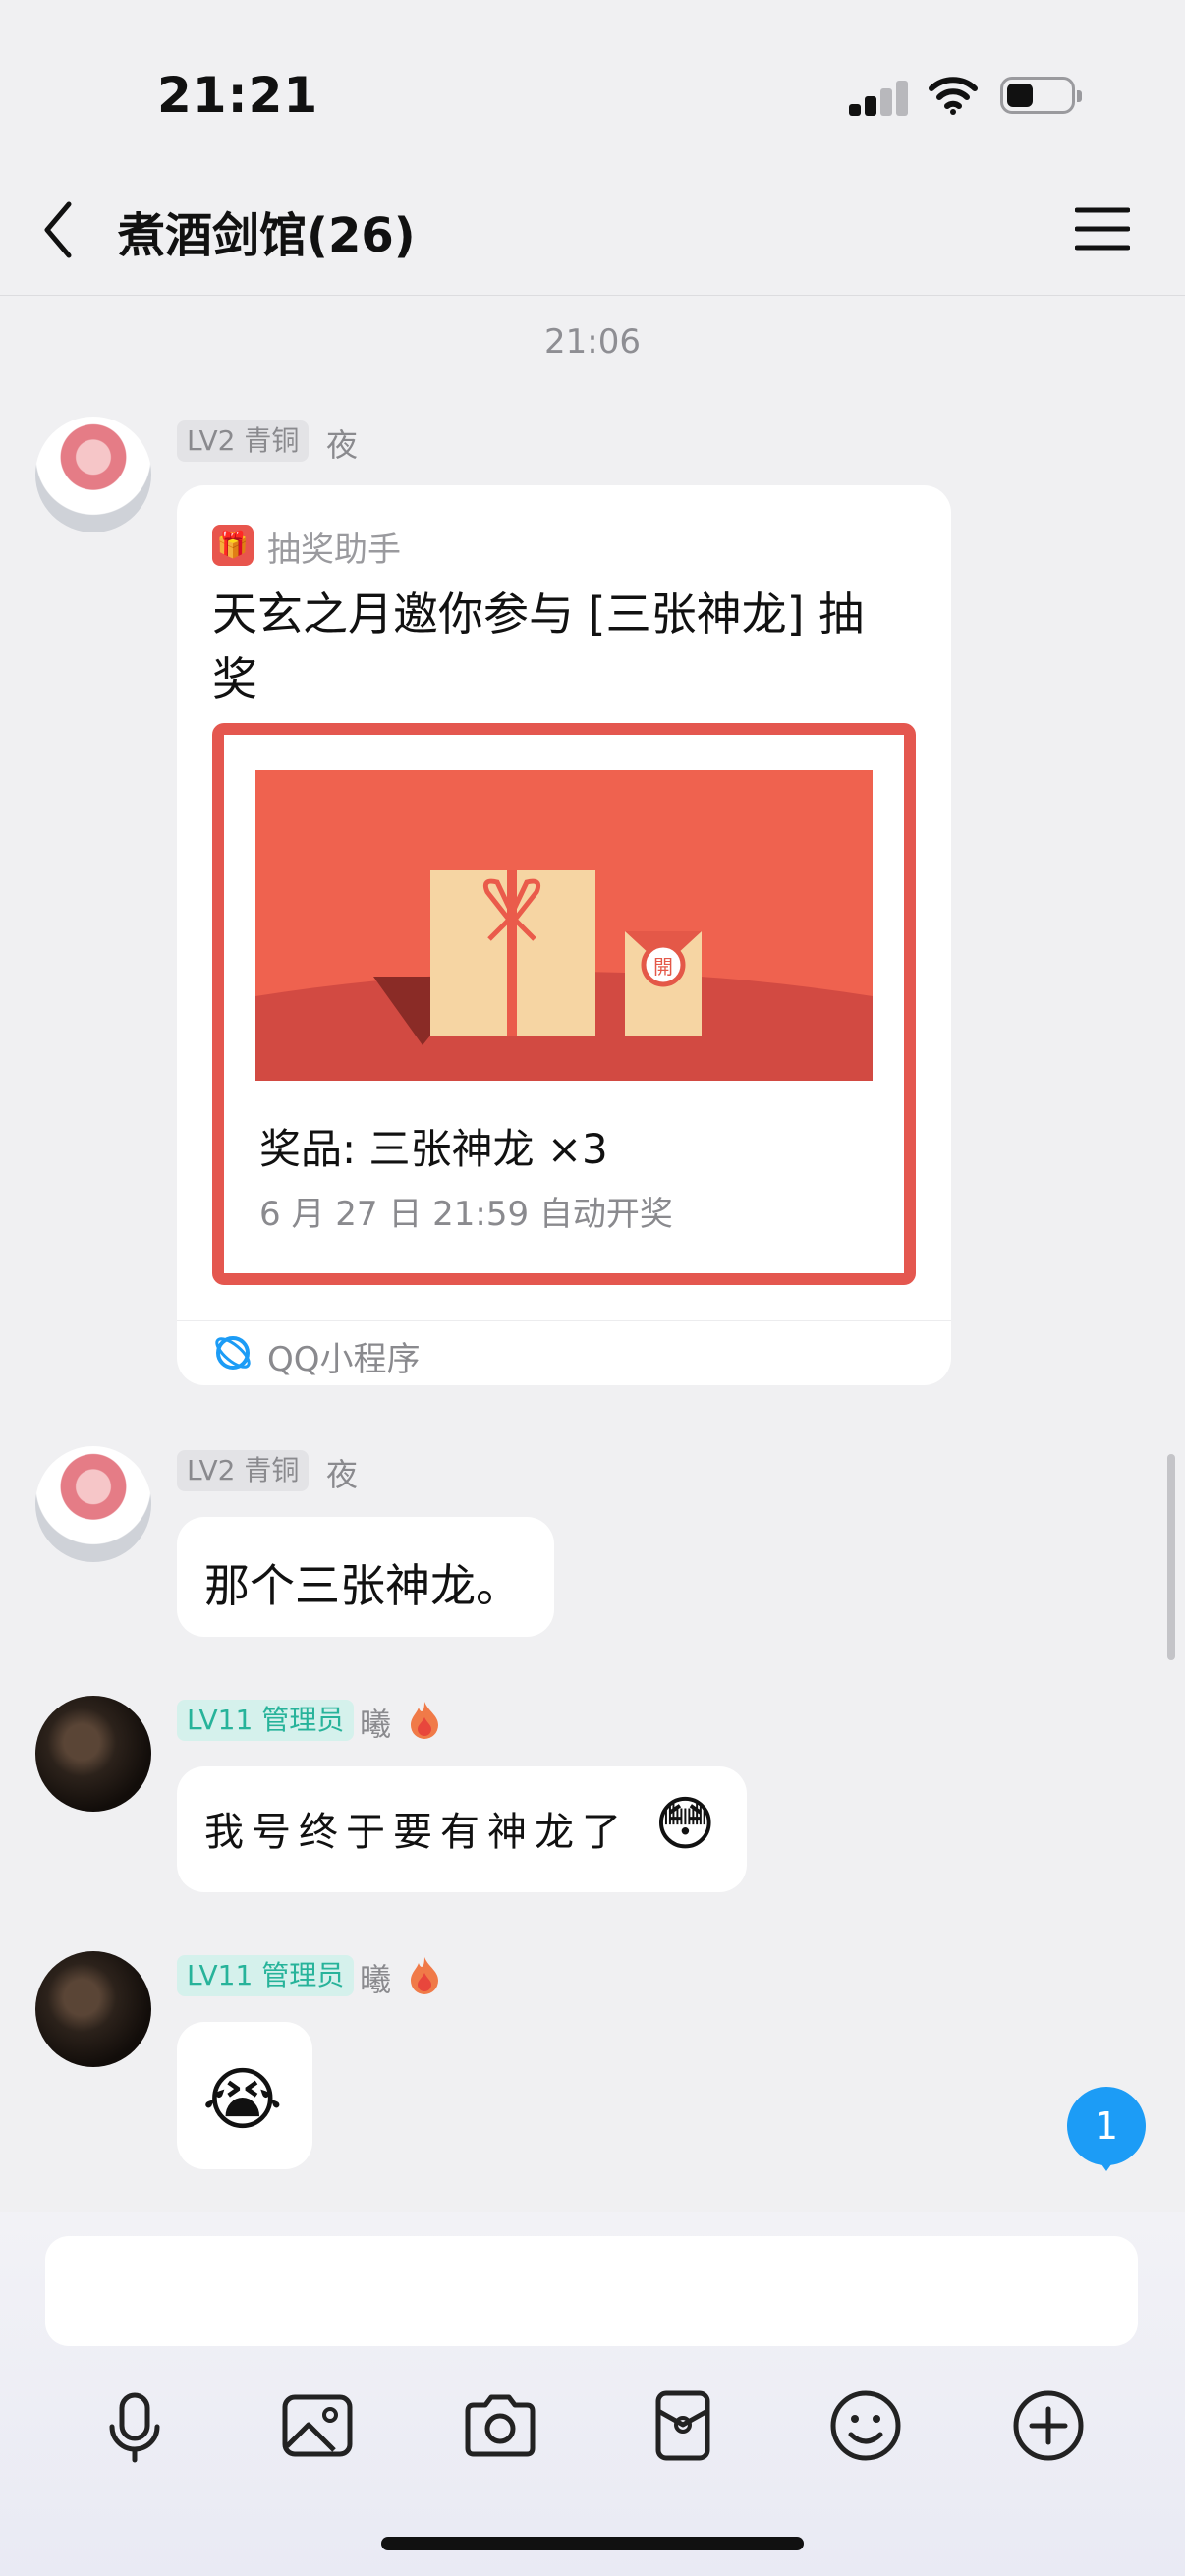 This screenshot has height=2576, width=1185. What do you see at coordinates (538, 646) in the screenshot?
I see `card-title: 天玄之月邀你参与 [三张神龙] 抽奖` at bounding box center [538, 646].